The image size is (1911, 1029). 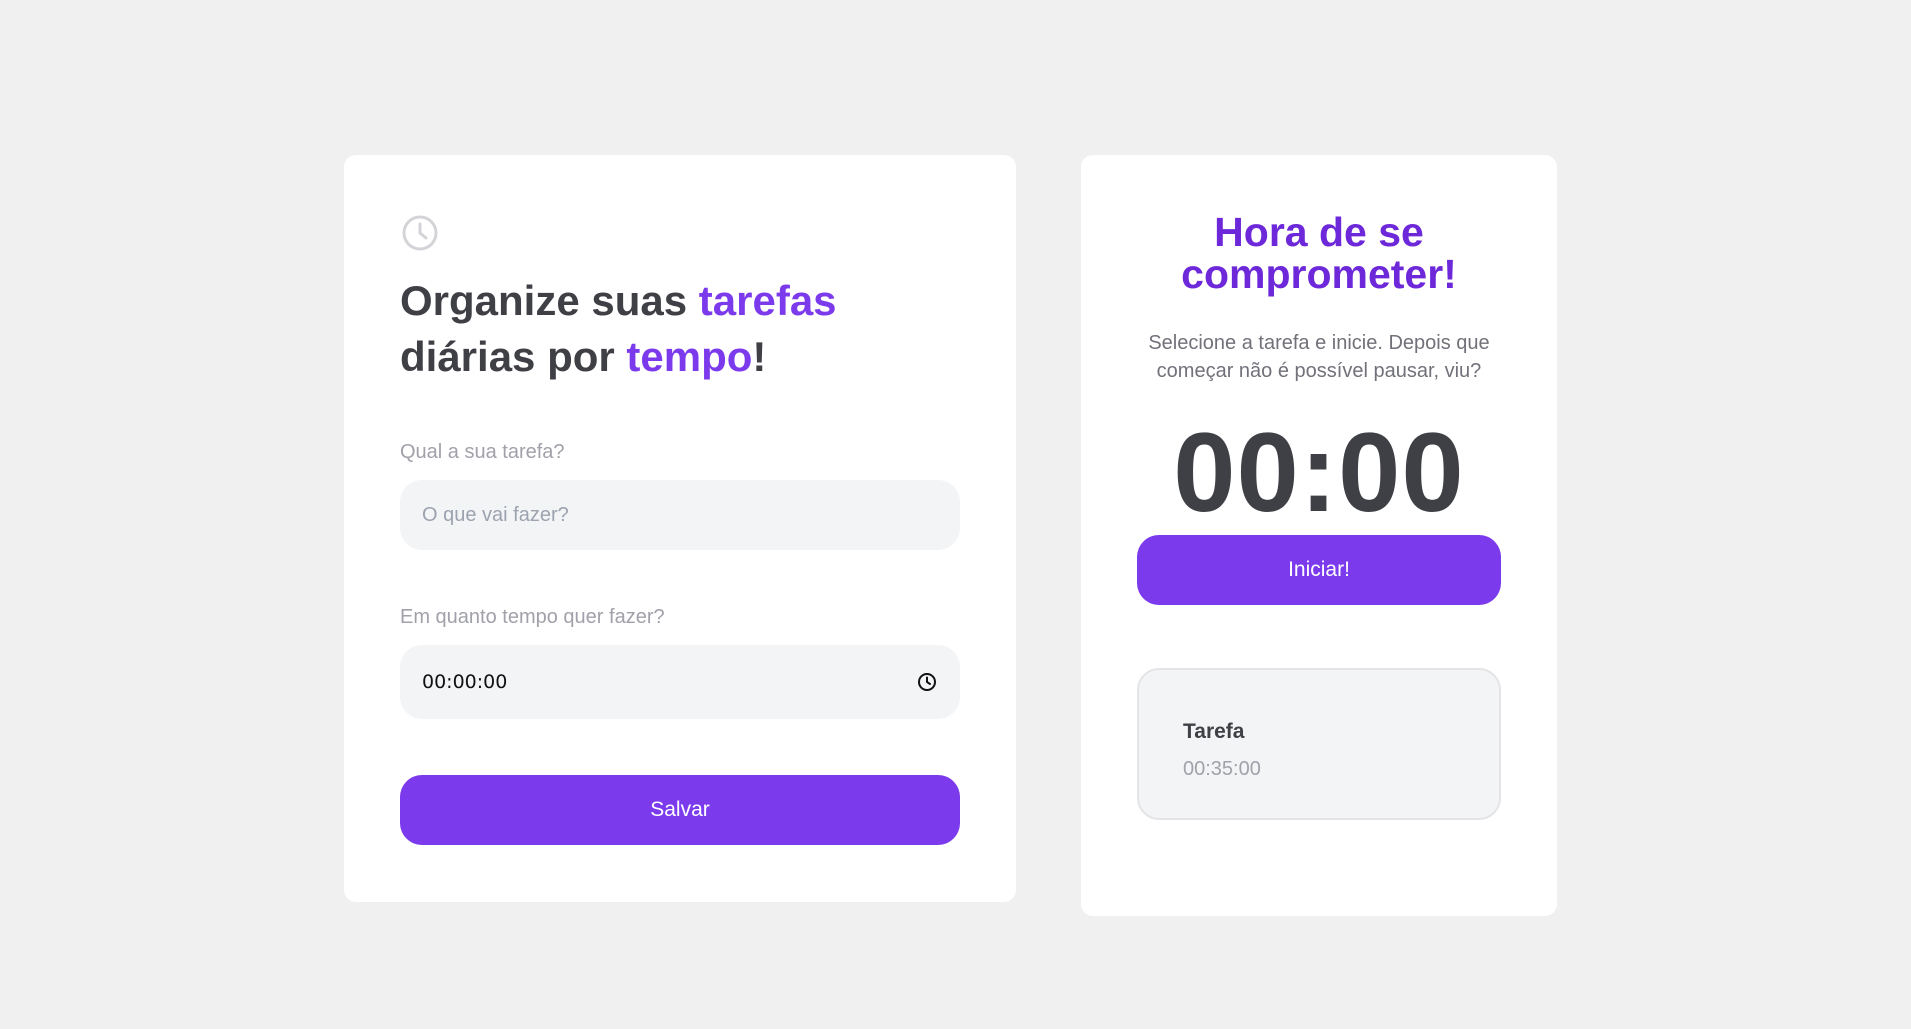 I want to click on clock-icon, so click(x=420, y=233).